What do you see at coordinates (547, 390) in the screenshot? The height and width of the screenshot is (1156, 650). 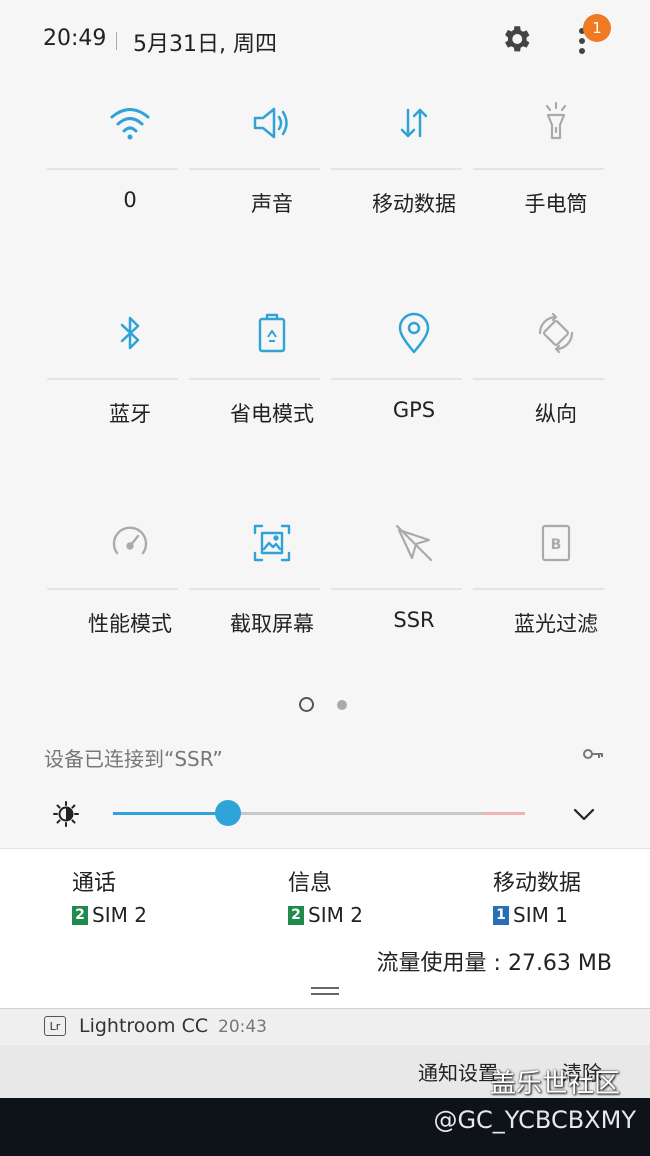 I see `tile-rotation: 纵向` at bounding box center [547, 390].